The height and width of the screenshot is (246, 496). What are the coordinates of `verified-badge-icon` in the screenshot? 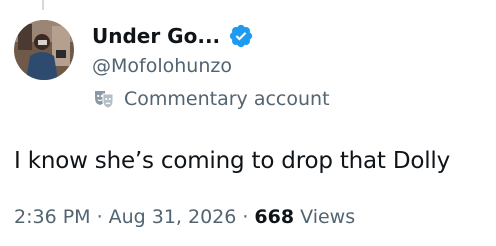 It's located at (241, 36).